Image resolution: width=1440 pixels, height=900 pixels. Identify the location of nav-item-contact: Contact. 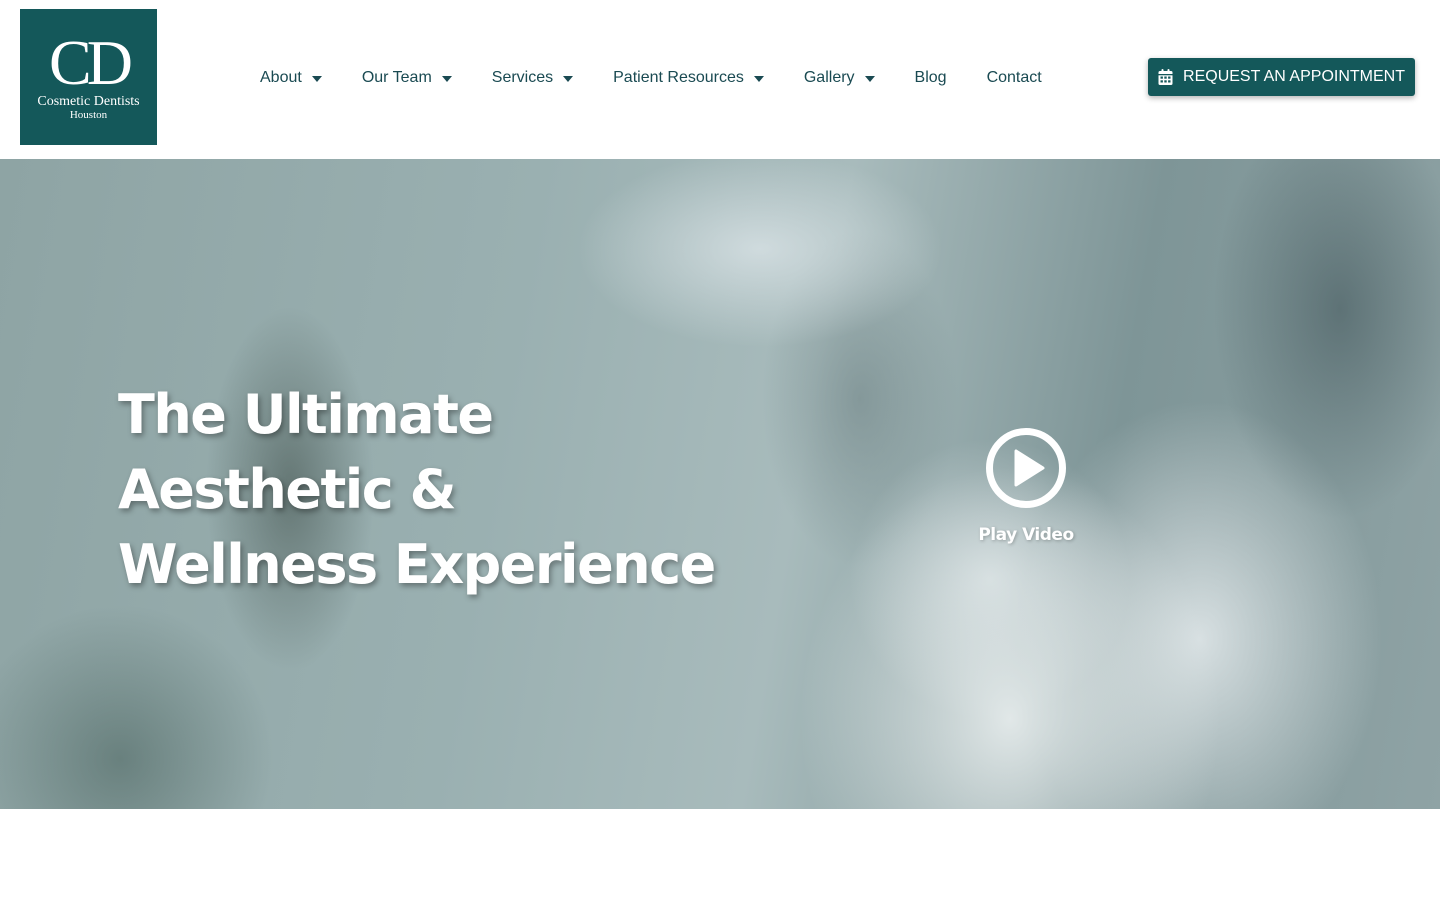
(1014, 78).